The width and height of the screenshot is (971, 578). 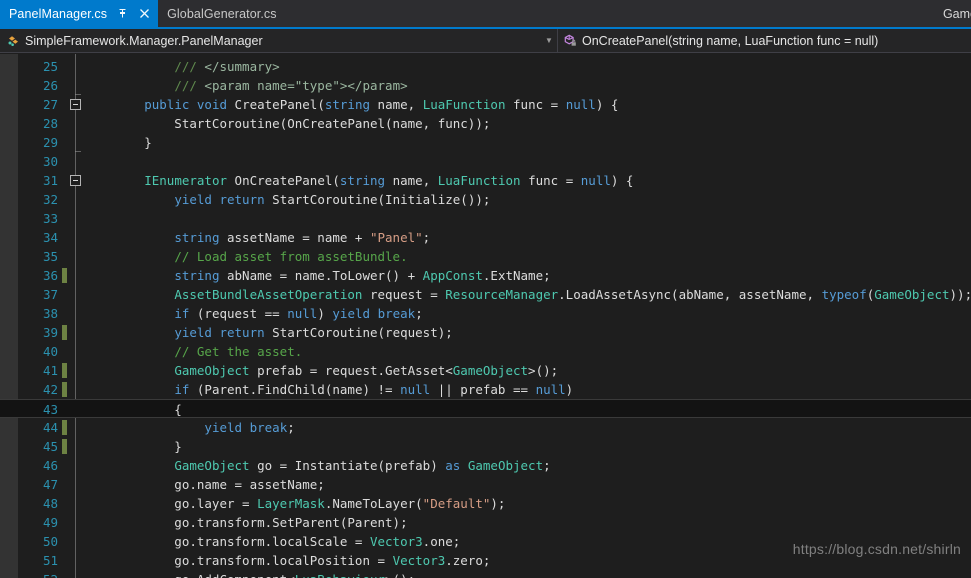 I want to click on code-line: 26 /// <param name="type"></param>, so click(x=485, y=85).